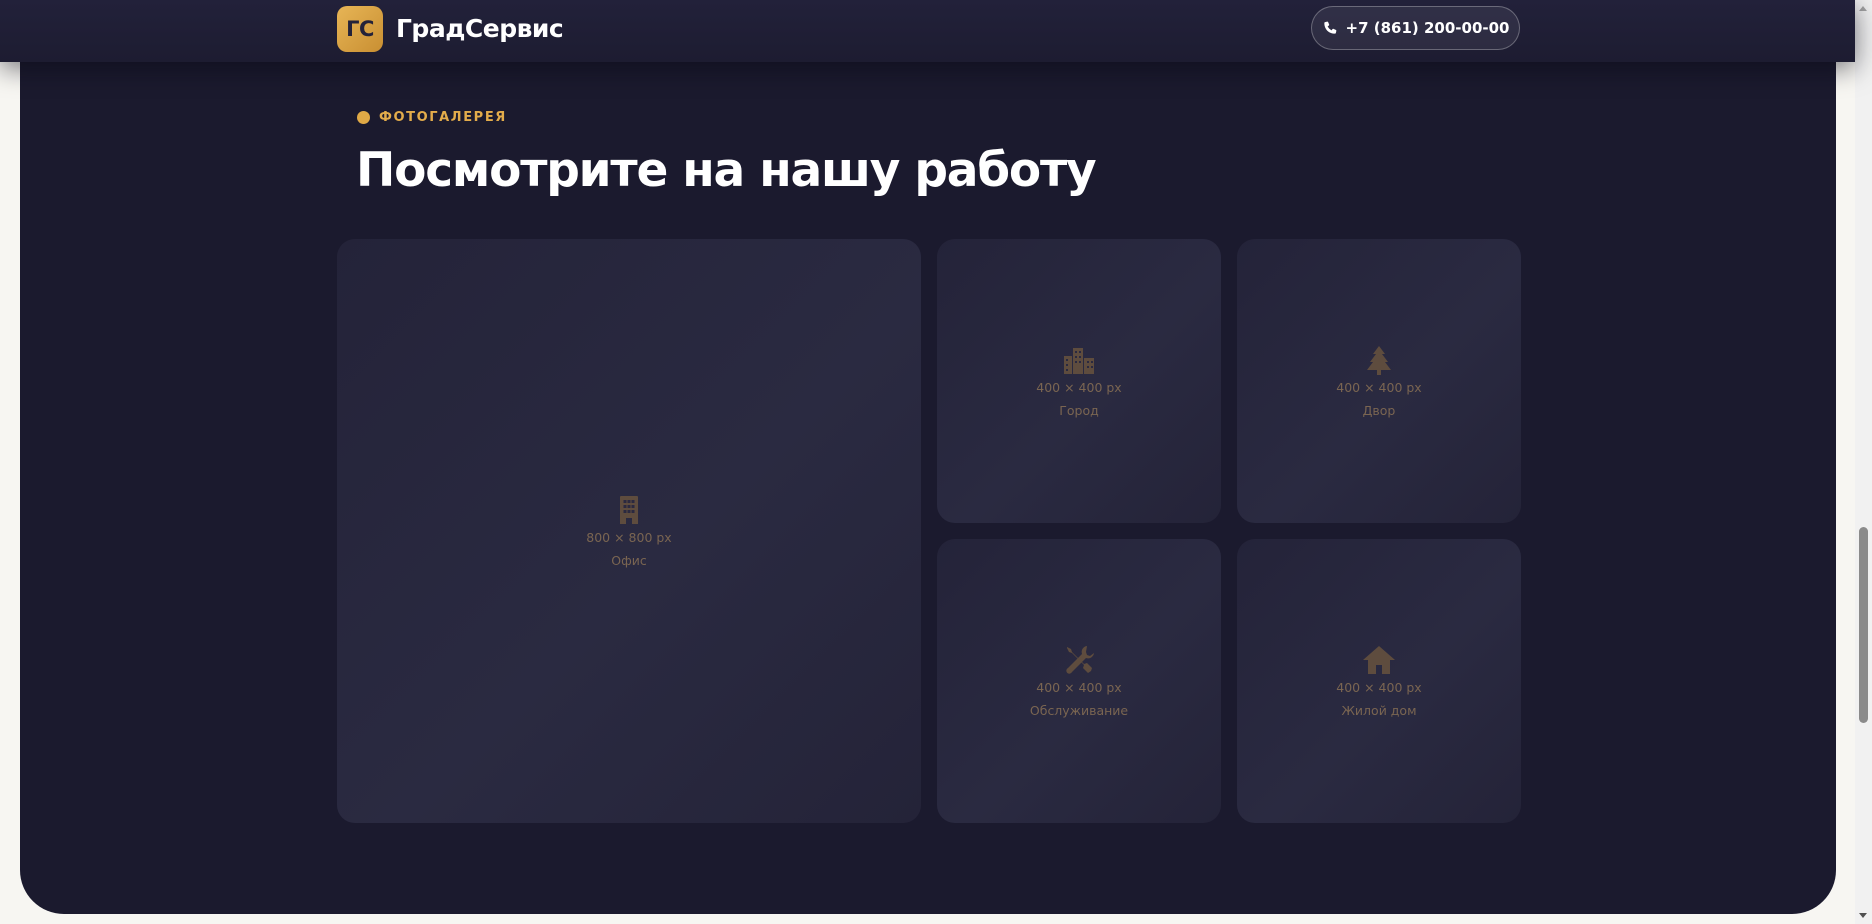 This screenshot has height=924, width=1872. What do you see at coordinates (629, 510) in the screenshot?
I see `office-building-icon` at bounding box center [629, 510].